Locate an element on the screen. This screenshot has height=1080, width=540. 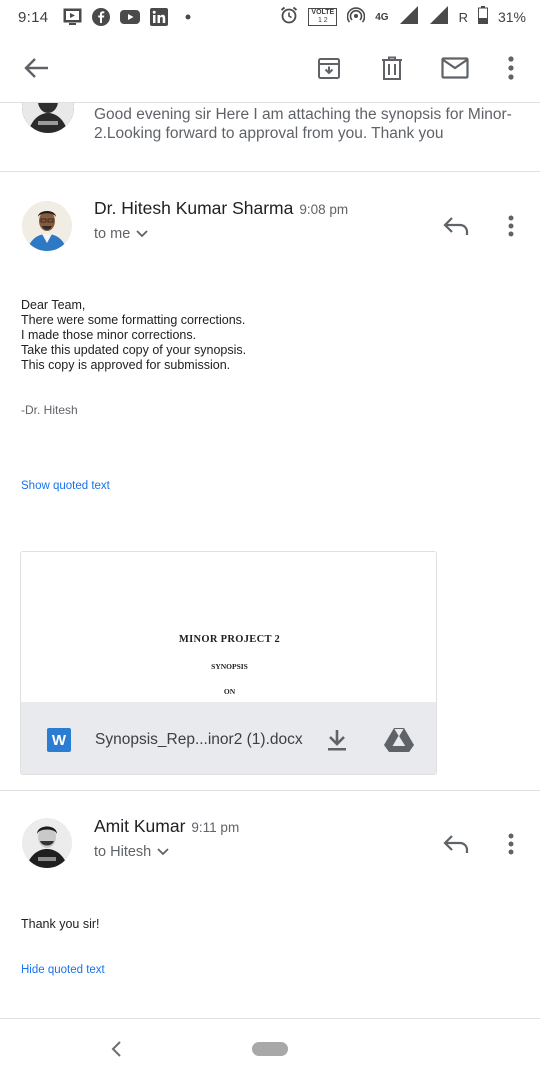
attachment-preview: MINOR PROJECT 2 SYNOPSIS ON is located at coordinates (228, 627).